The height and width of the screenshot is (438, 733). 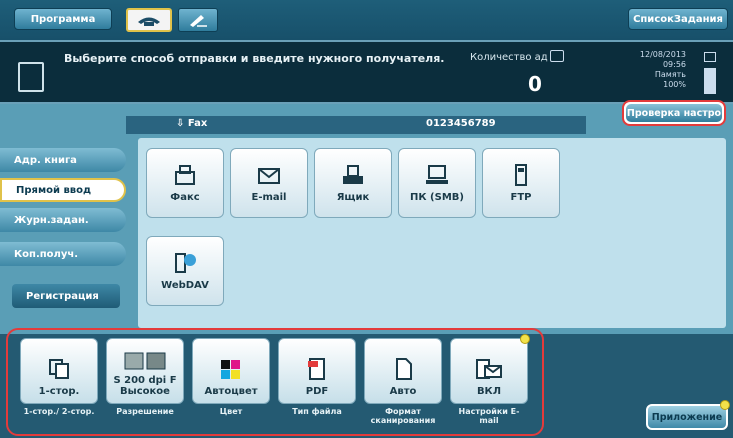 I want to click on color-icon, so click(x=230, y=369).